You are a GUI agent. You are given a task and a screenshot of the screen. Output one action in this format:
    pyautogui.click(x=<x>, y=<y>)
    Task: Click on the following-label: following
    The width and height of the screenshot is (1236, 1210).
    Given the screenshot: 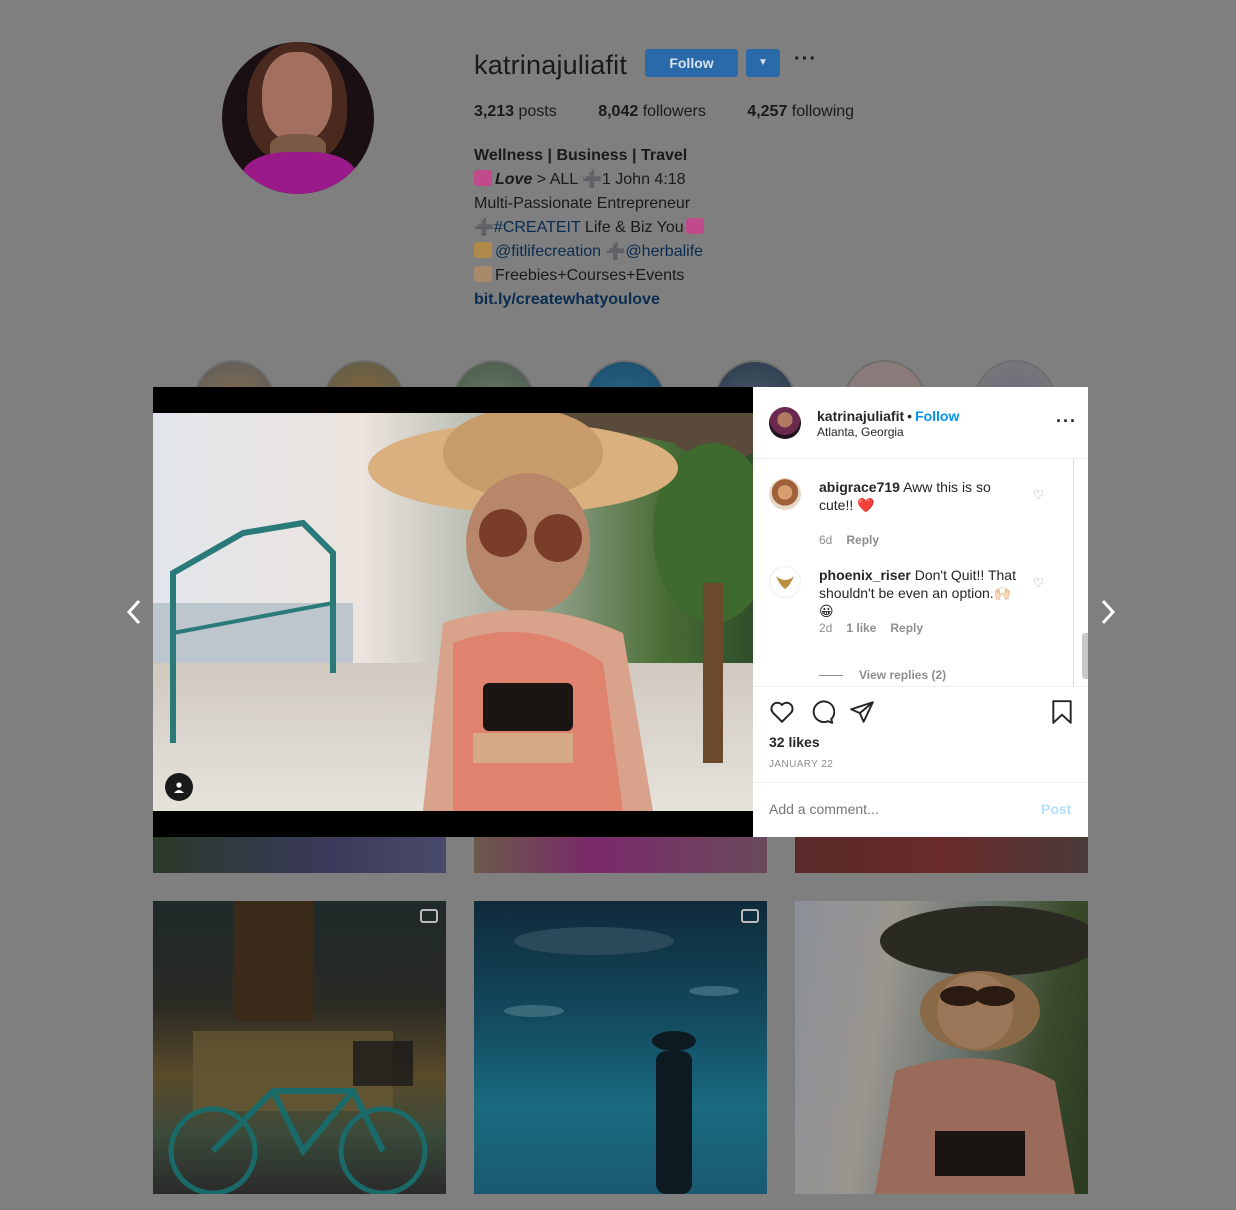 What is the action you would take?
    pyautogui.click(x=823, y=111)
    